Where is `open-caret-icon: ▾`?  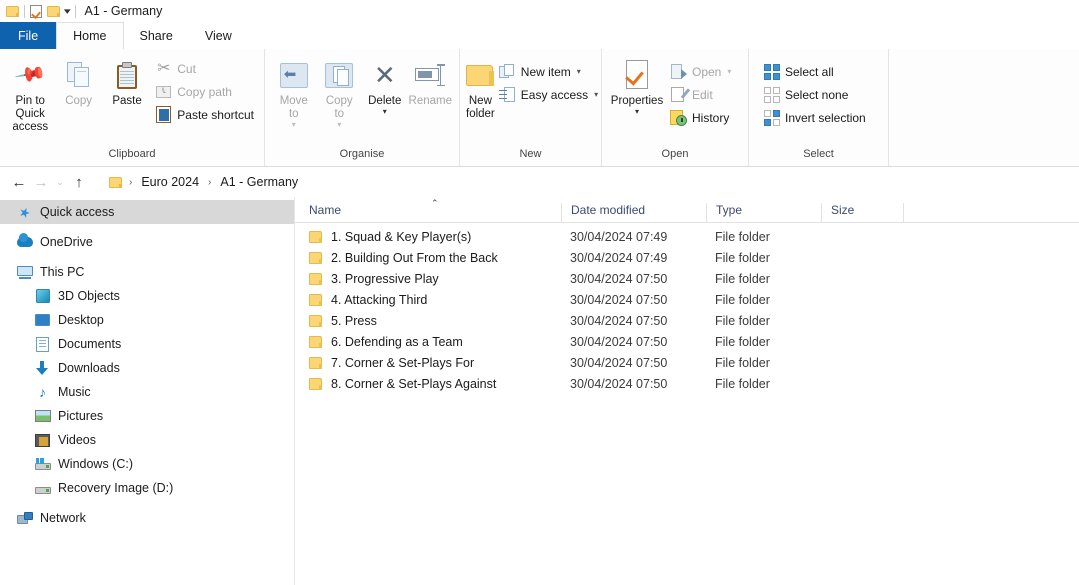
open-caret-icon: ▾ is located at coordinates (729, 71).